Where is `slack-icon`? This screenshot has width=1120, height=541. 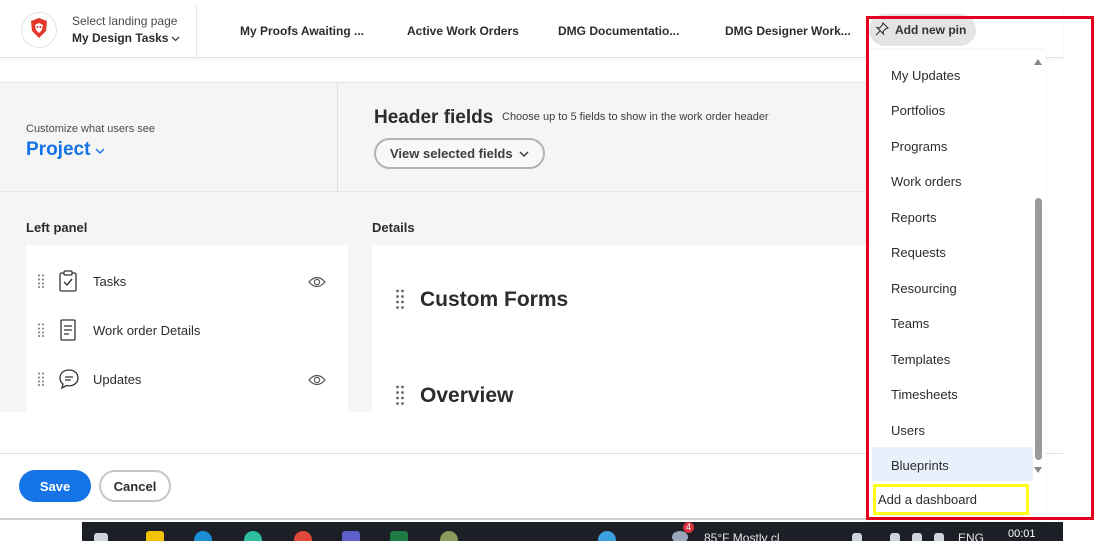 slack-icon is located at coordinates (253, 536).